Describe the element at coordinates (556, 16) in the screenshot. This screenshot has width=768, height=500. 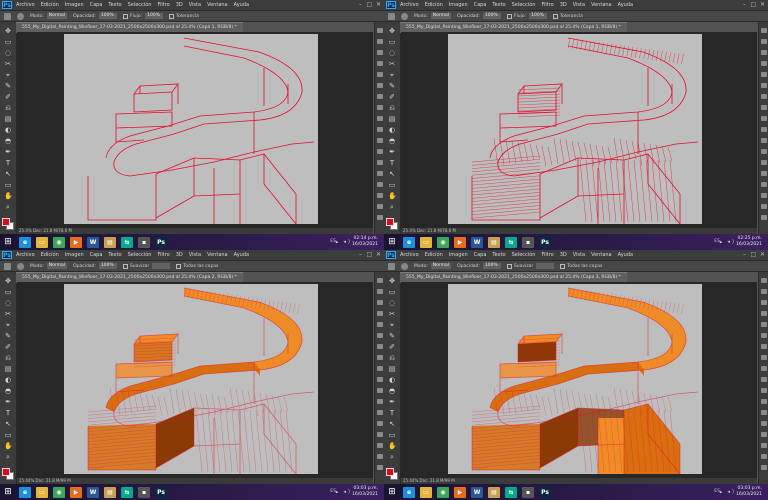
I see `all-layers-checkbox` at that location.